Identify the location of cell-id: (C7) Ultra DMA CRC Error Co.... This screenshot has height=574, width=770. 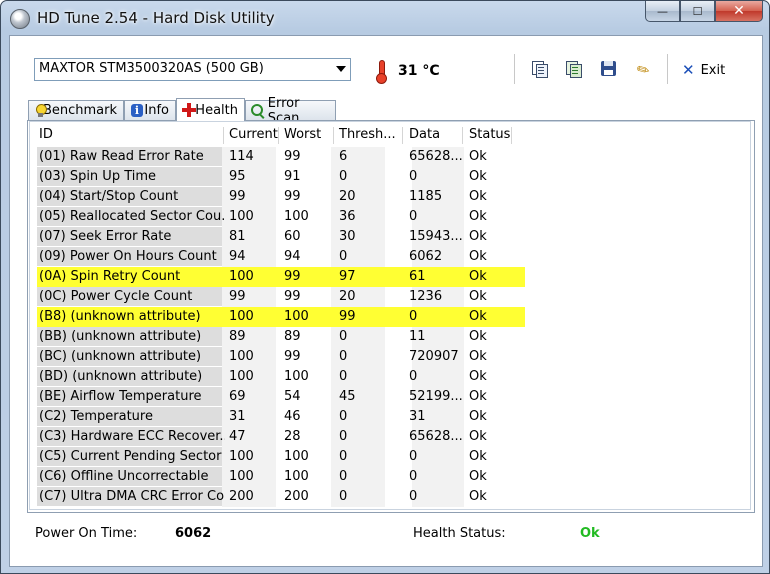
(132, 496).